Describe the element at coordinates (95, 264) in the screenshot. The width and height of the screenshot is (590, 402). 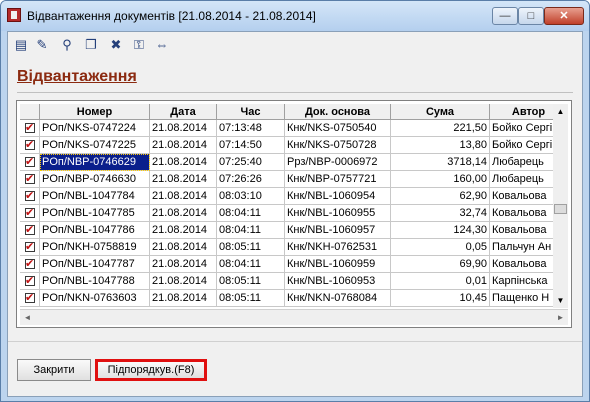
I see `number-cell: POп/NBL-1047787` at that location.